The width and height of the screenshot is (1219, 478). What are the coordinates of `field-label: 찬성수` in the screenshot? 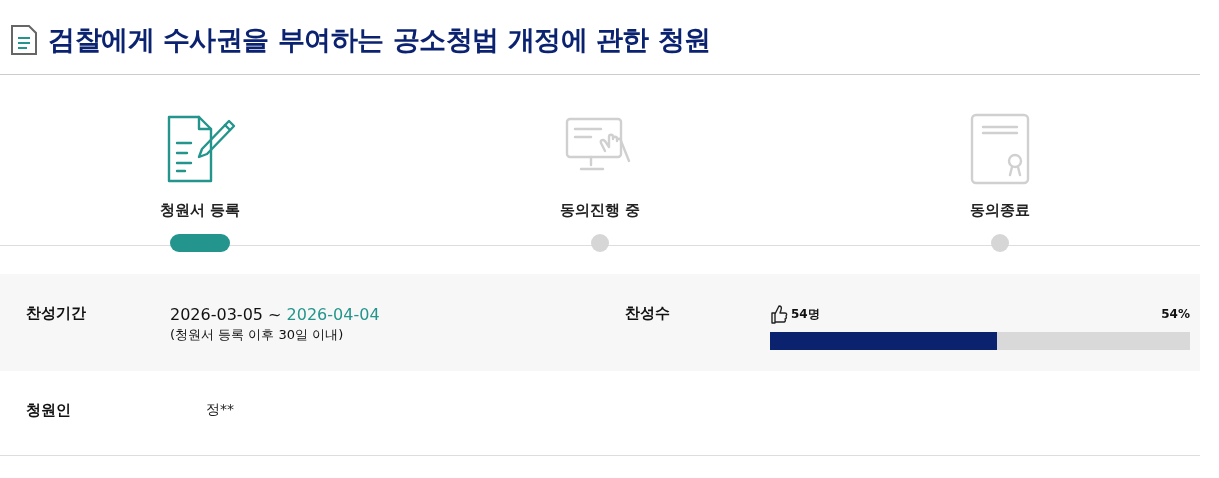 It's located at (648, 314).